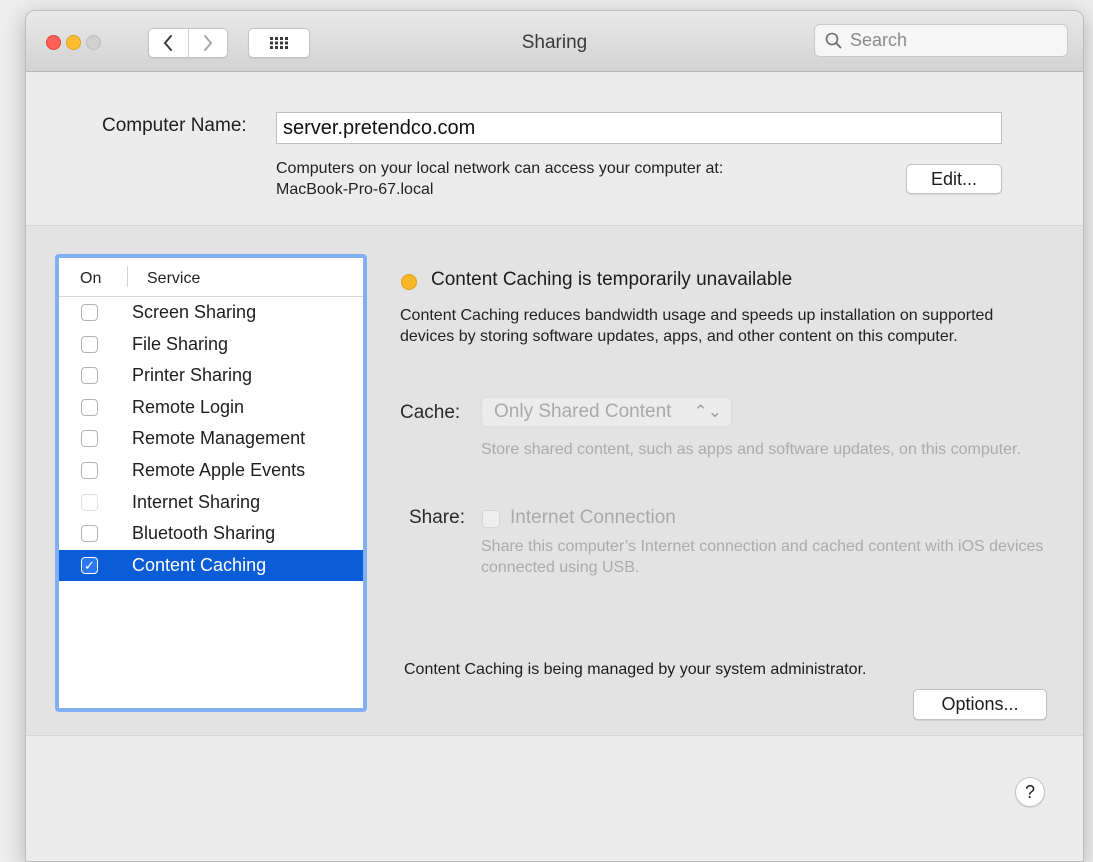 The height and width of the screenshot is (862, 1093). I want to click on service-label: Internet Sharing, so click(196, 501).